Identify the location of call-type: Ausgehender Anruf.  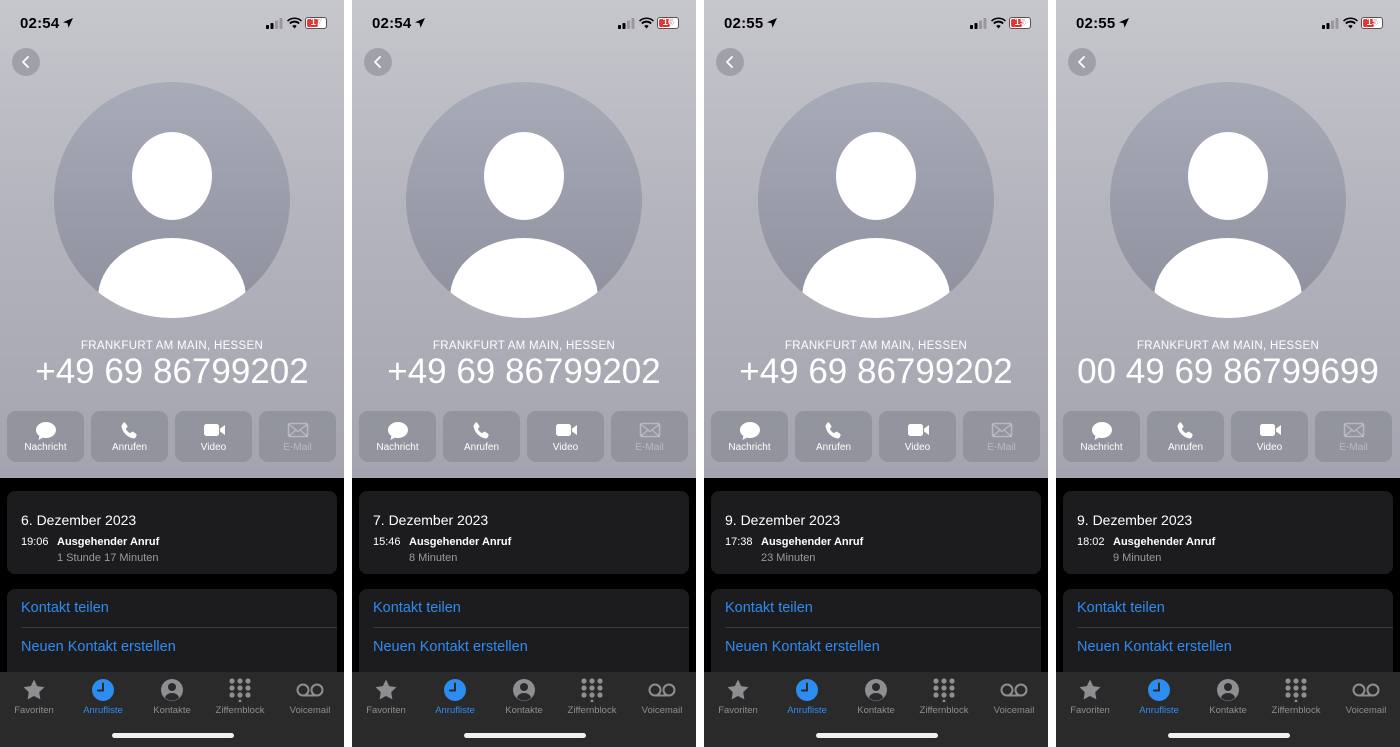
(460, 542).